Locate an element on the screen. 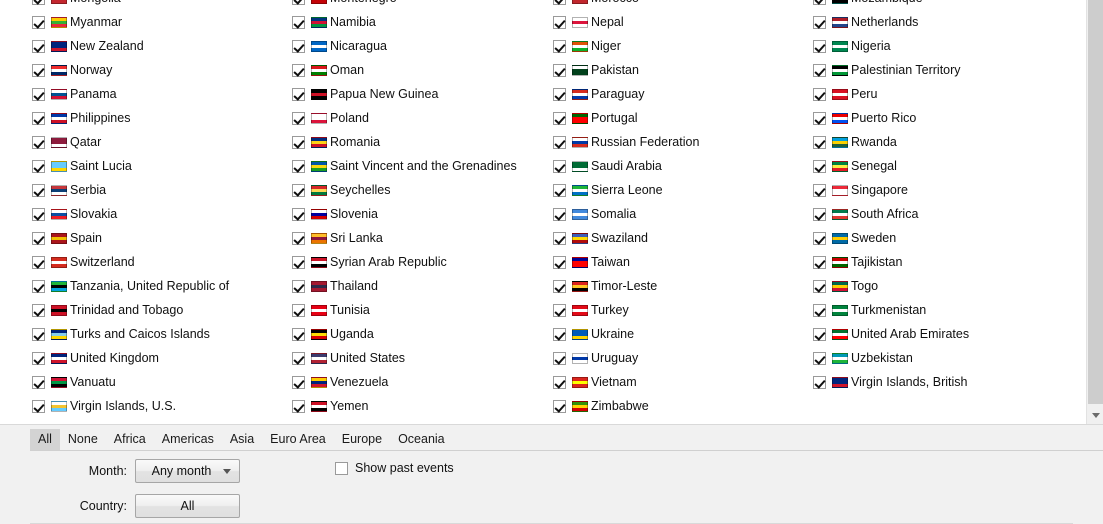 The width and height of the screenshot is (1103, 524). country-row: New Zealand is located at coordinates (162, 46).